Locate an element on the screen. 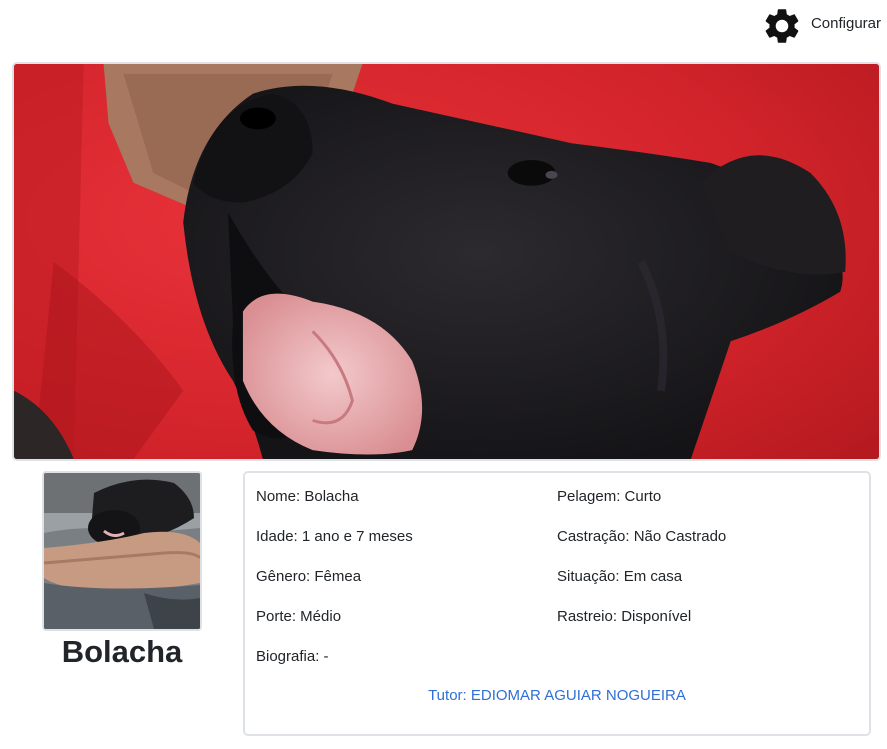  settings-button: Configurar is located at coordinates (821, 26).